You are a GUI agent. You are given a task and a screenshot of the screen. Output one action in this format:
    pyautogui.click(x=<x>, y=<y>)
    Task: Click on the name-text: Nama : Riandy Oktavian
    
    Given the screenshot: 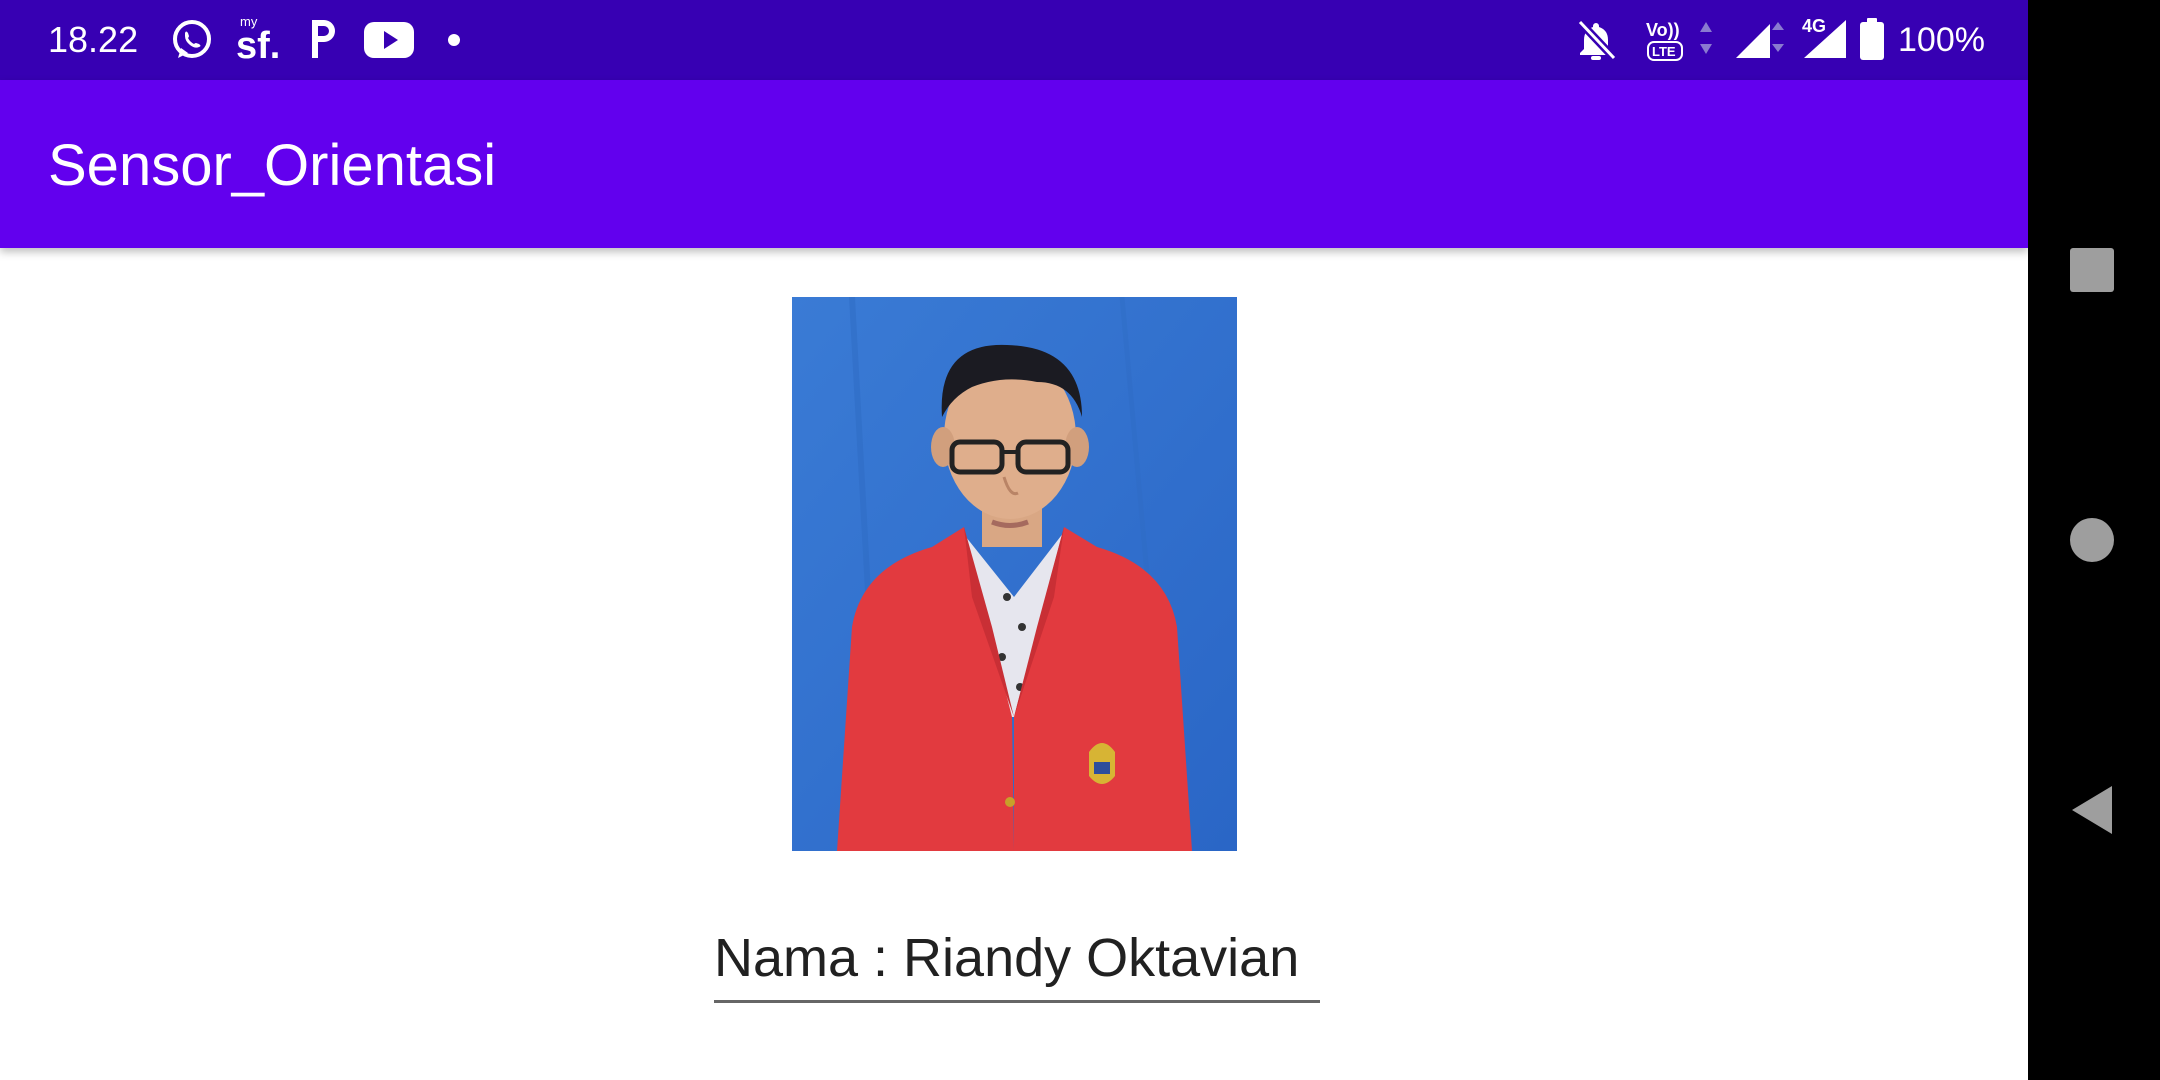 What is the action you would take?
    pyautogui.click(x=1007, y=958)
    